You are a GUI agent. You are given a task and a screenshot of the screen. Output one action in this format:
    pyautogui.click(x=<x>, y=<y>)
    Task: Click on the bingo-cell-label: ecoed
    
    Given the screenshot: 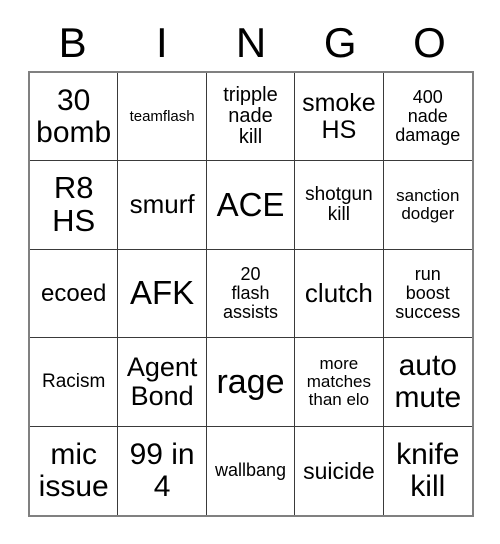 What is the action you would take?
    pyautogui.click(x=74, y=293)
    